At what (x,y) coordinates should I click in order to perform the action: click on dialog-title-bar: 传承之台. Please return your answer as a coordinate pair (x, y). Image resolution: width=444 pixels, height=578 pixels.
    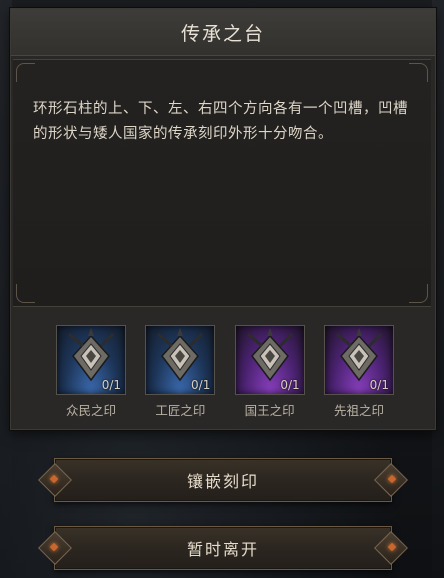
    Looking at the image, I should click on (223, 32).